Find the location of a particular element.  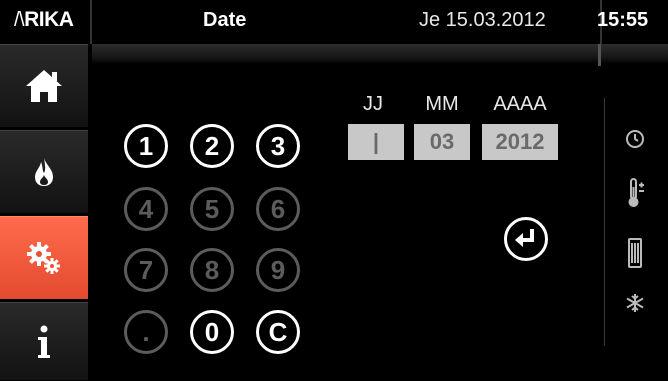

sidebar-item-settings is located at coordinates (44, 258).